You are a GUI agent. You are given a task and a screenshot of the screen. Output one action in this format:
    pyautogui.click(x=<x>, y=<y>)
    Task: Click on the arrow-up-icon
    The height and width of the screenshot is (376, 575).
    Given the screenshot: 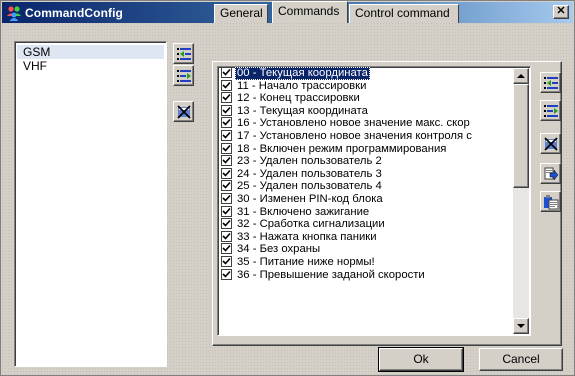 What is the action you would take?
    pyautogui.click(x=521, y=76)
    